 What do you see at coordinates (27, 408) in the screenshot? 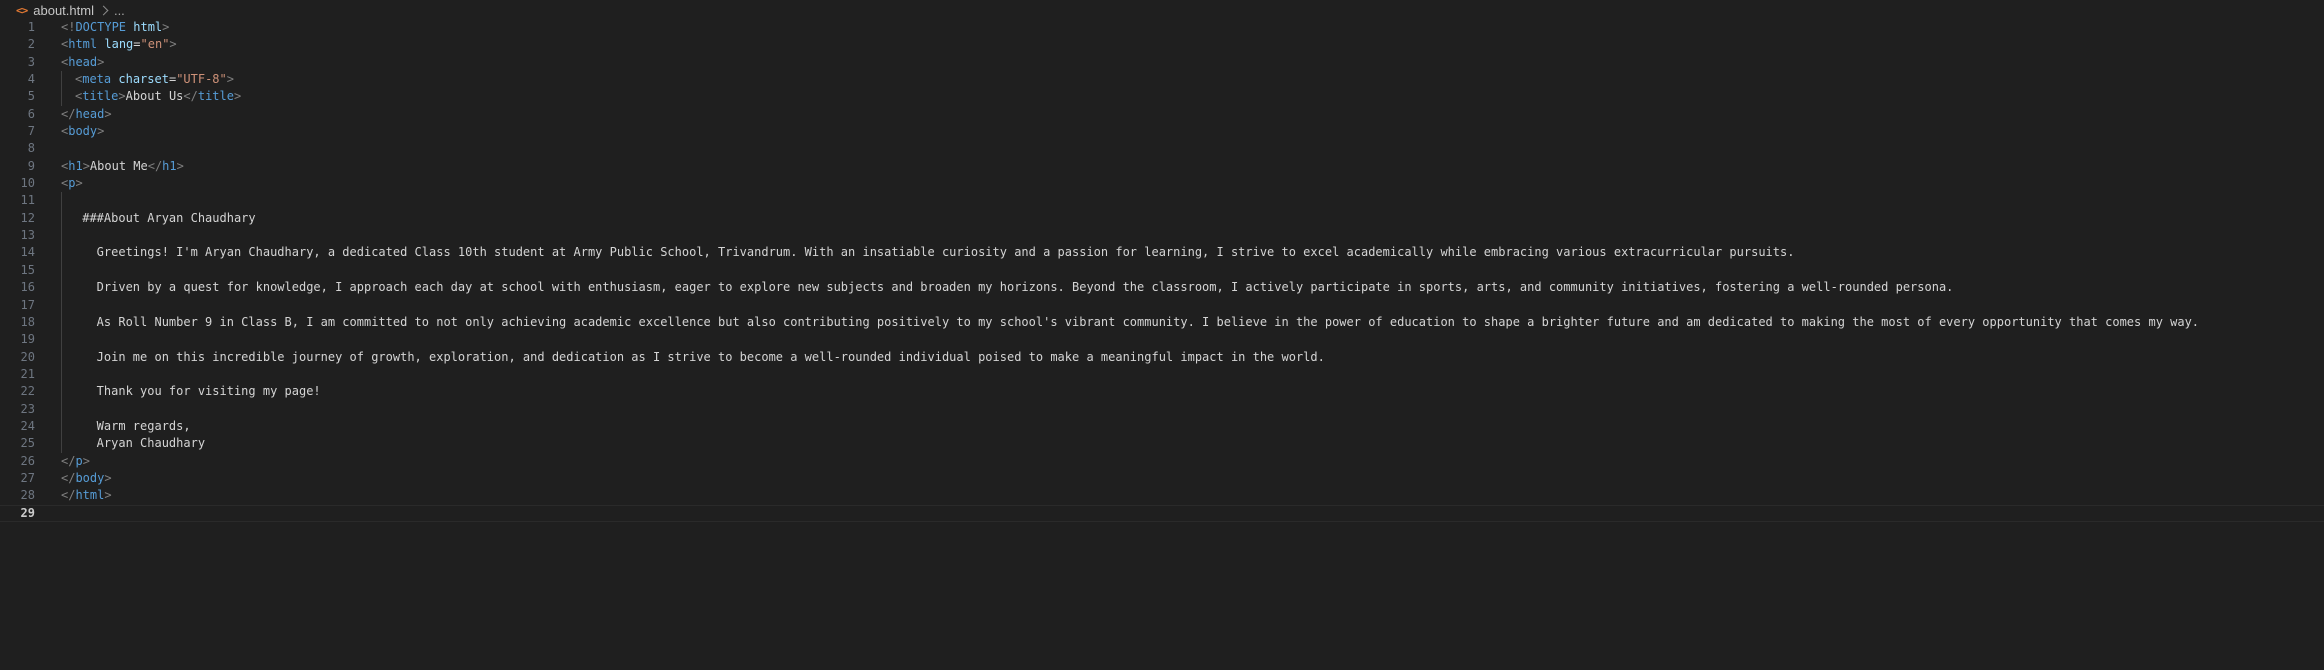
I see `line-number: 23` at bounding box center [27, 408].